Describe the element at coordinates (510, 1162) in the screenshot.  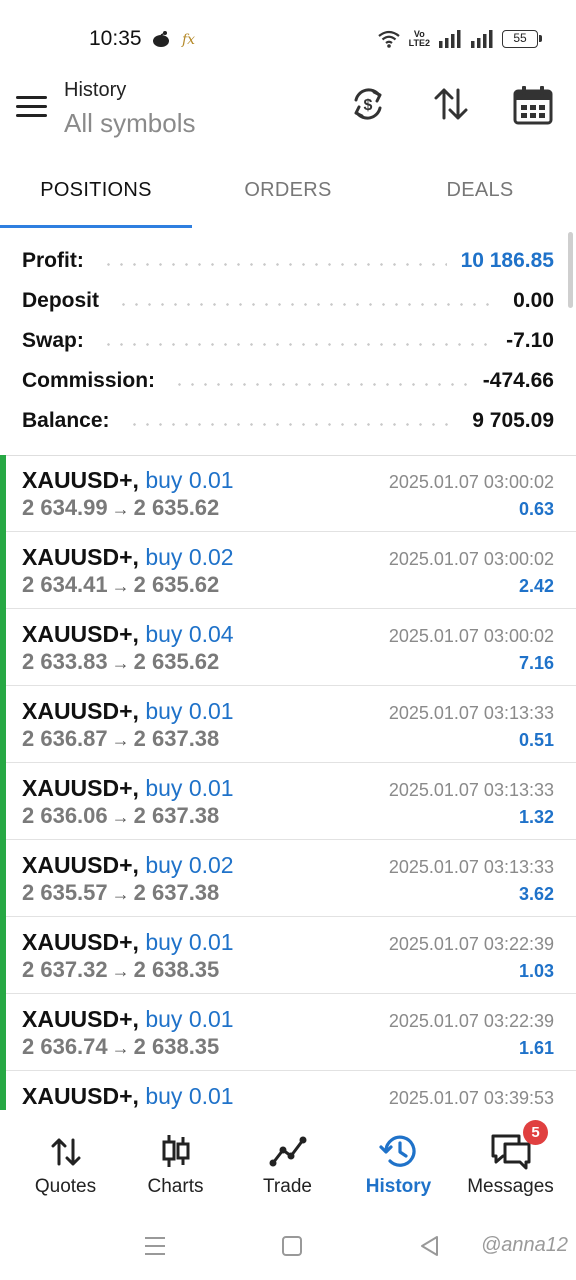
I see `nav-messages: 5 Messages` at that location.